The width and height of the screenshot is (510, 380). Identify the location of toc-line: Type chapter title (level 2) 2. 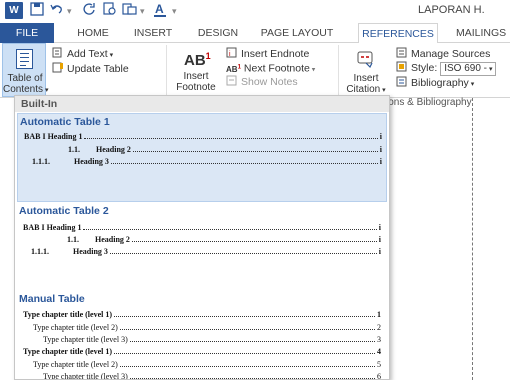
(207, 327).